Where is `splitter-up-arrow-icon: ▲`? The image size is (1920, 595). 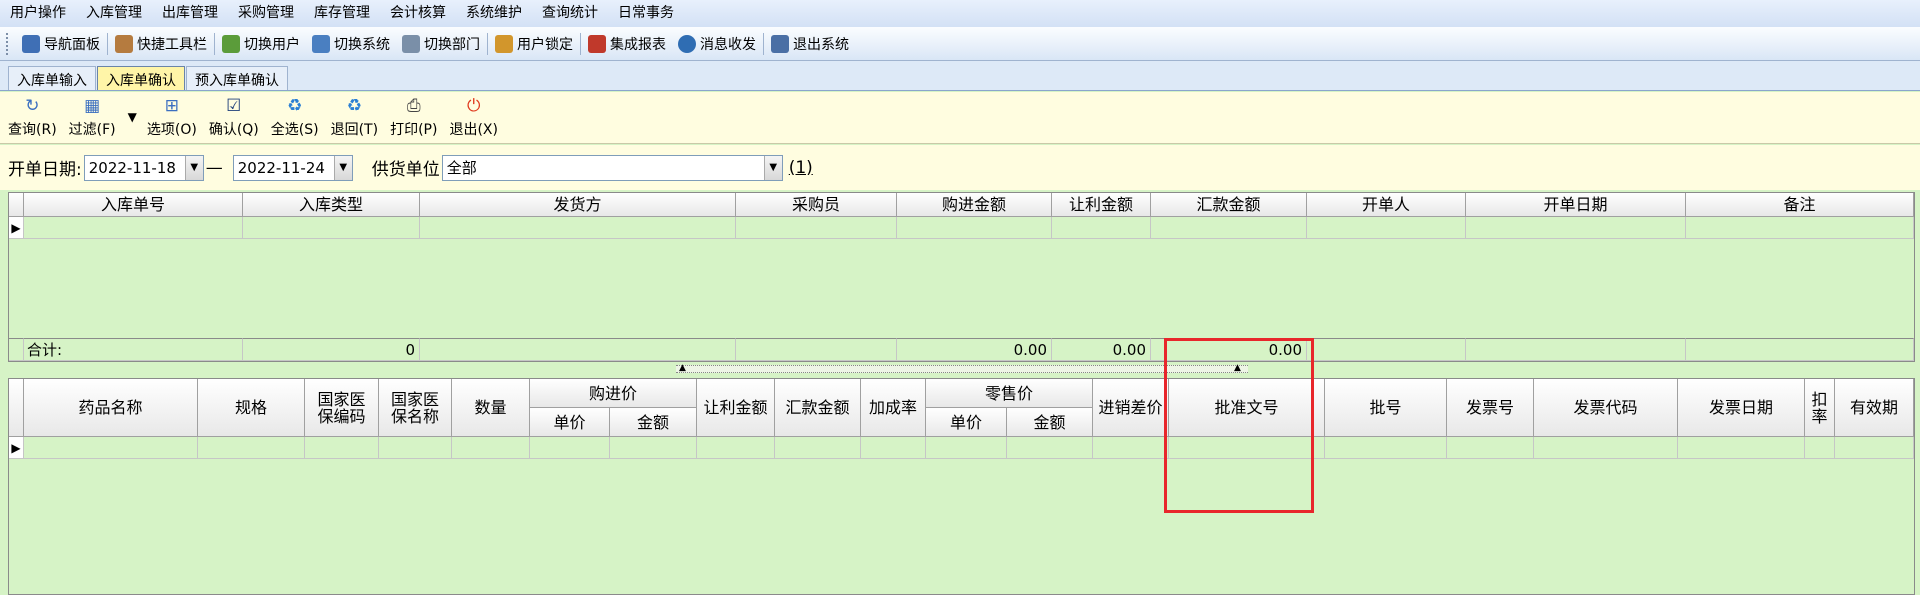 splitter-up-arrow-icon: ▲ is located at coordinates (682, 368).